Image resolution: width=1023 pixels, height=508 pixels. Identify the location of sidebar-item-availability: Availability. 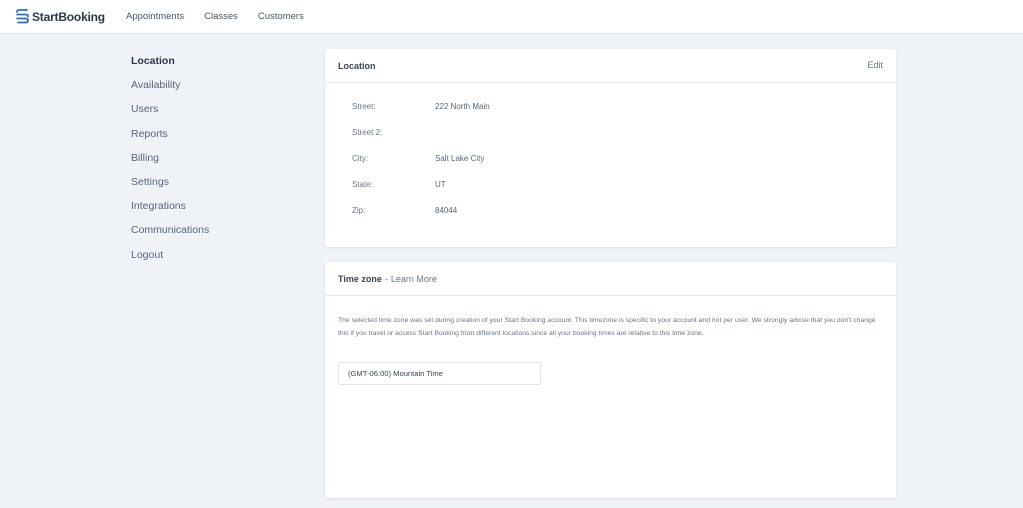
(211, 91).